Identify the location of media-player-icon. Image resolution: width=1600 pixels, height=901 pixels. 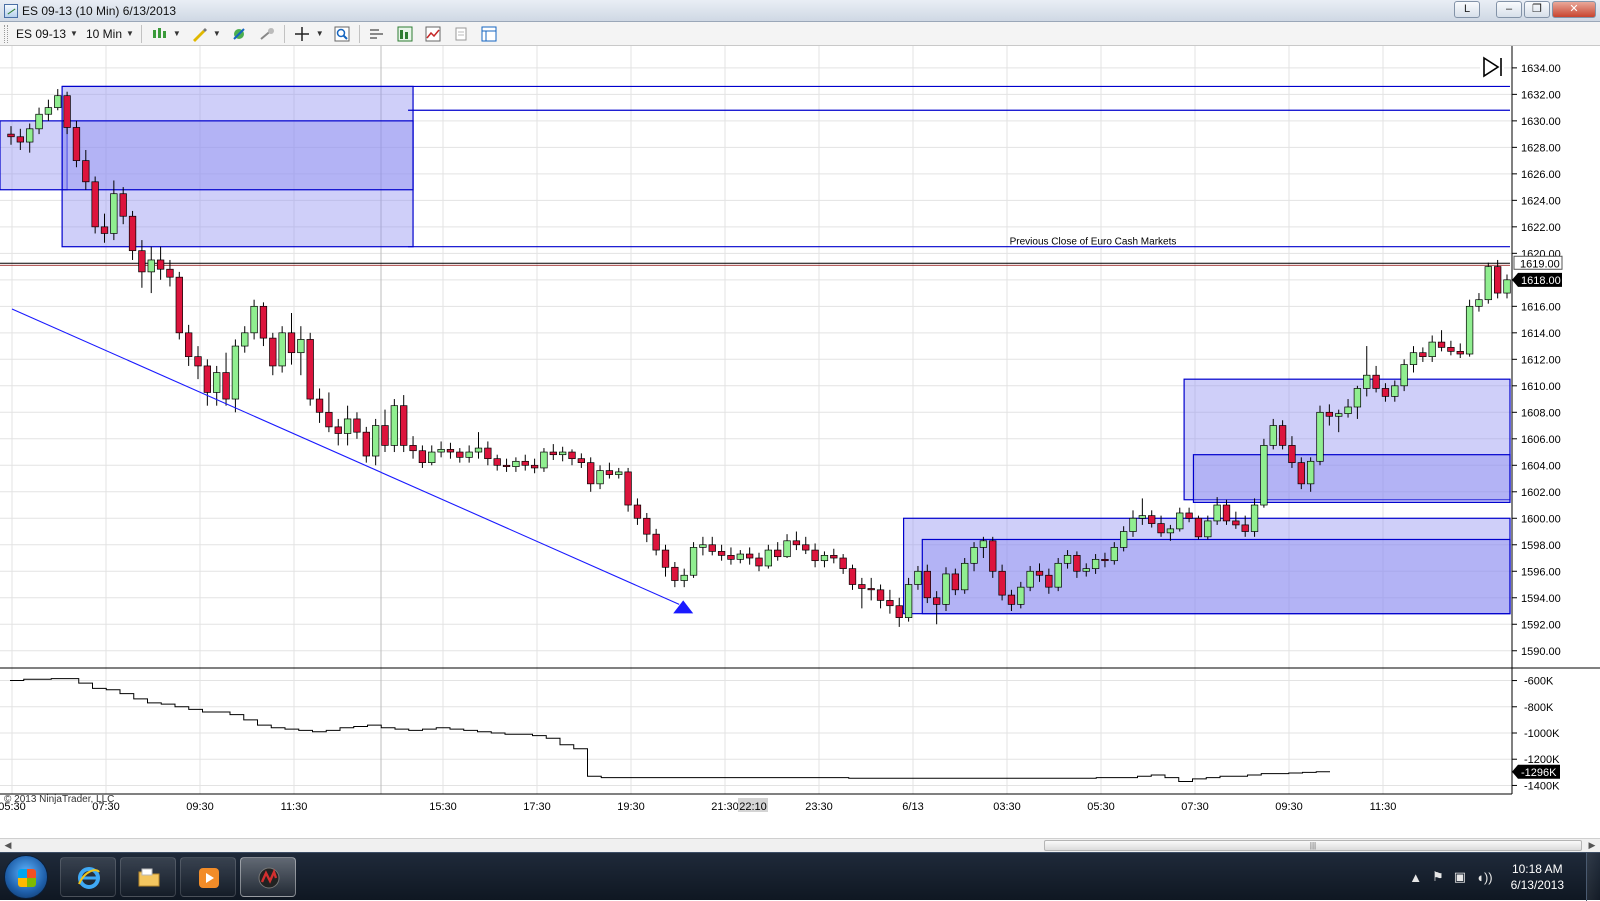
(209, 878).